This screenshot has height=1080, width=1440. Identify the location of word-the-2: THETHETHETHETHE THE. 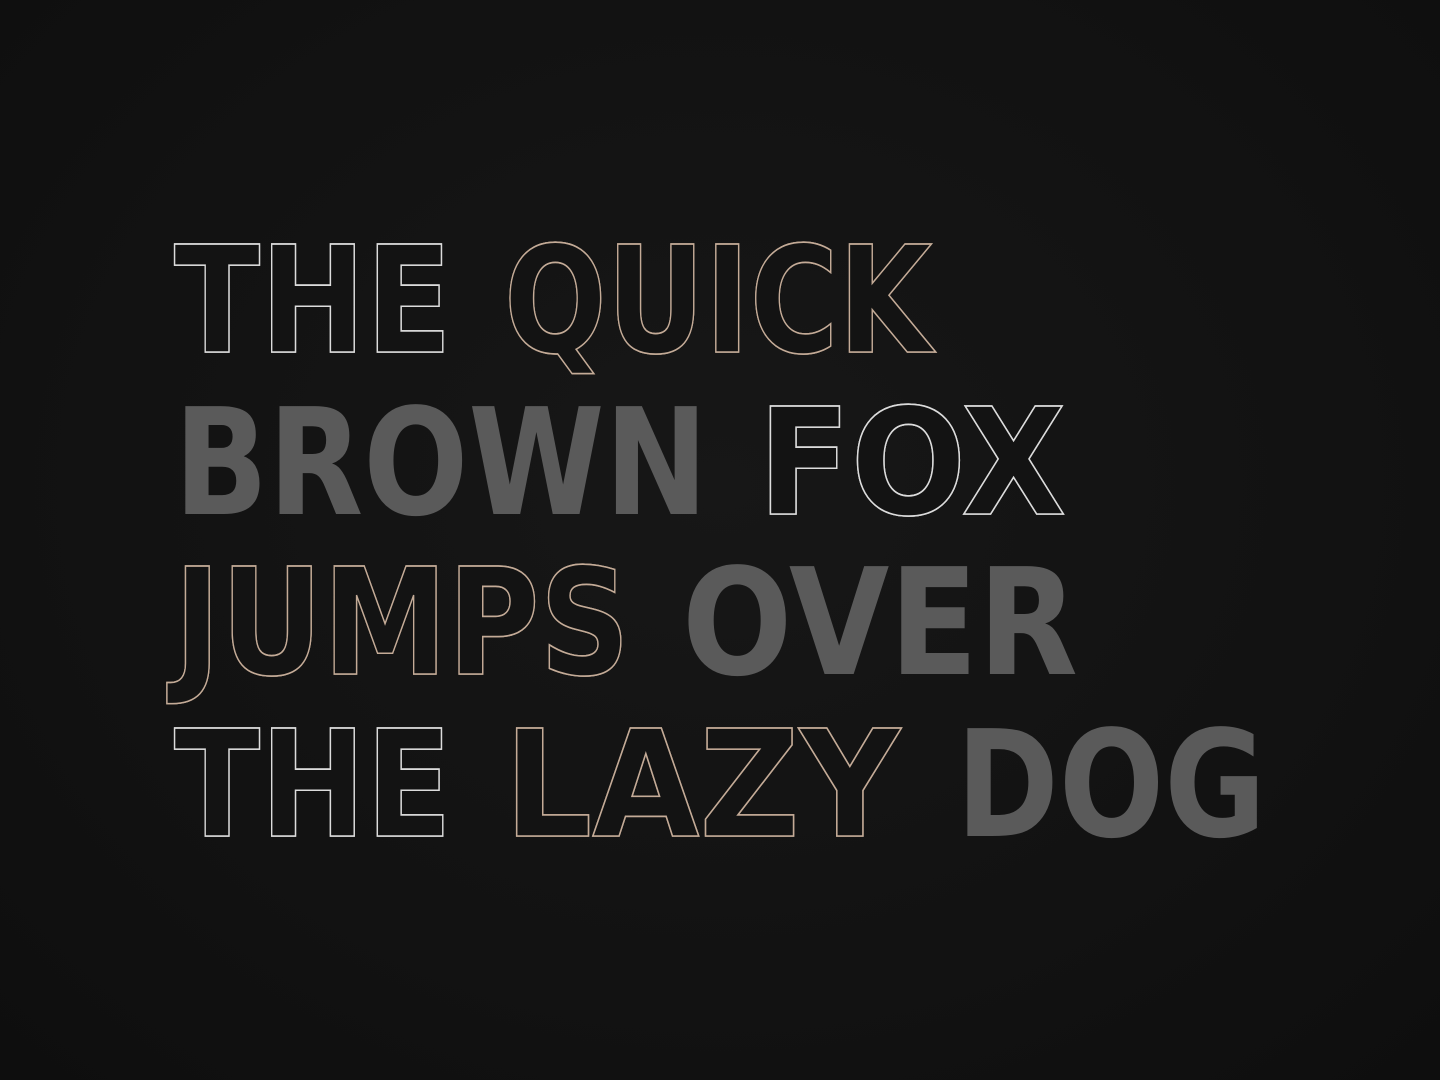
(313, 785).